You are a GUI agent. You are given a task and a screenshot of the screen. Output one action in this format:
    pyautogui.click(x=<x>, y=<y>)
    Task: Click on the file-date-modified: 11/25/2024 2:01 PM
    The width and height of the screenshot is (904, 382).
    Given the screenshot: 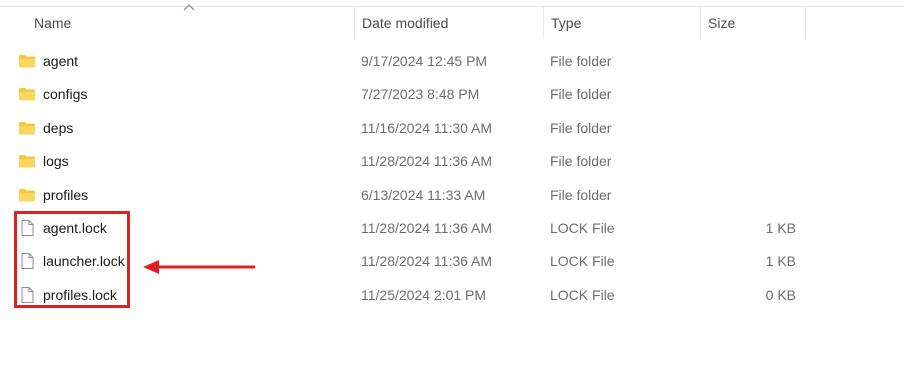 What is the action you would take?
    pyautogui.click(x=424, y=294)
    